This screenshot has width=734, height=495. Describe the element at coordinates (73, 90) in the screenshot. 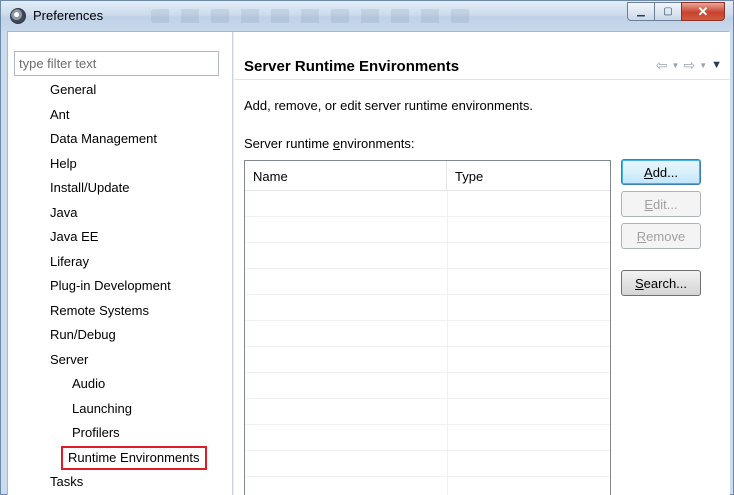

I see `tree-item: General` at that location.